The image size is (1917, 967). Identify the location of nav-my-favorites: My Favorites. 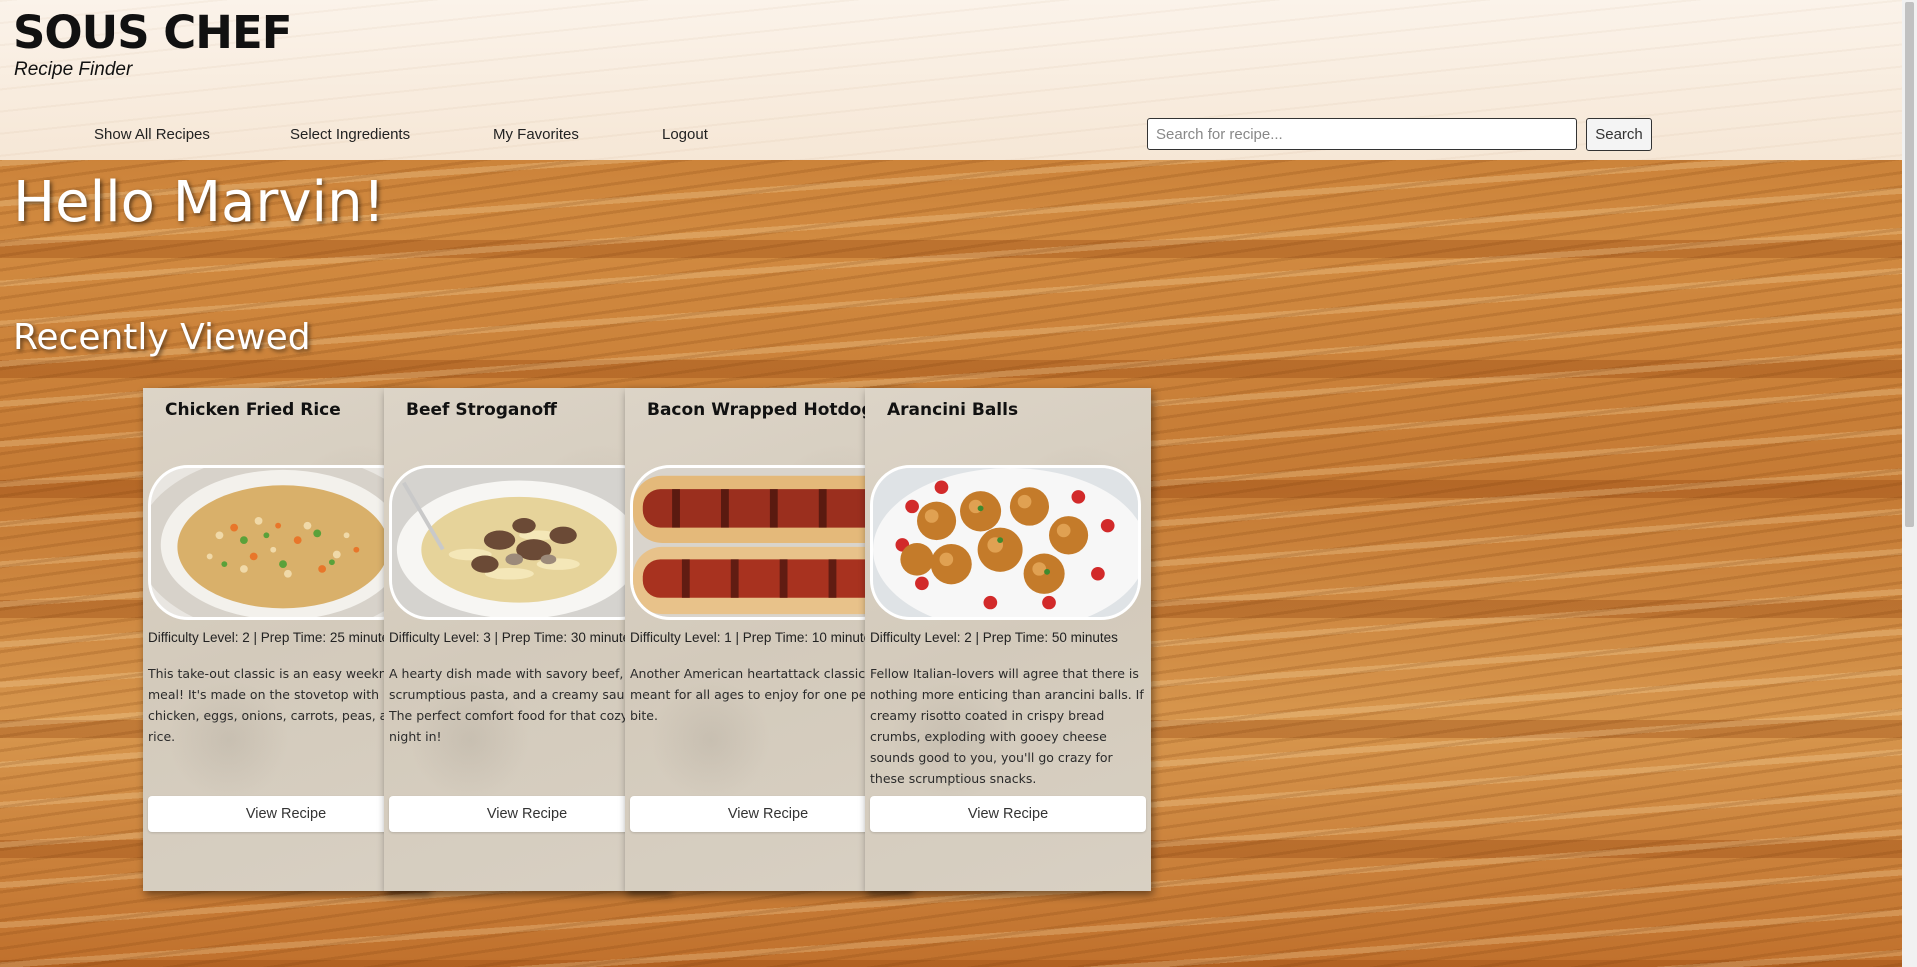
(536, 134).